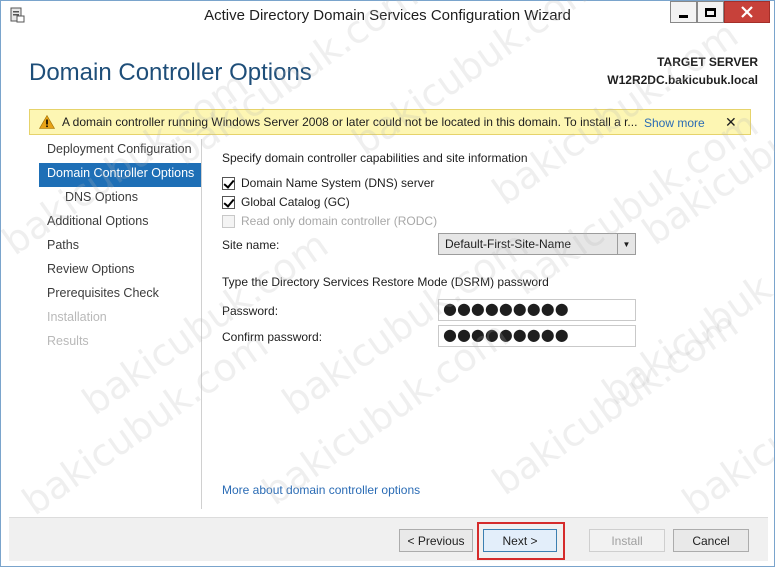  What do you see at coordinates (120, 175) in the screenshot?
I see `nav-item-domain-controller-options: Domain Controller Options` at bounding box center [120, 175].